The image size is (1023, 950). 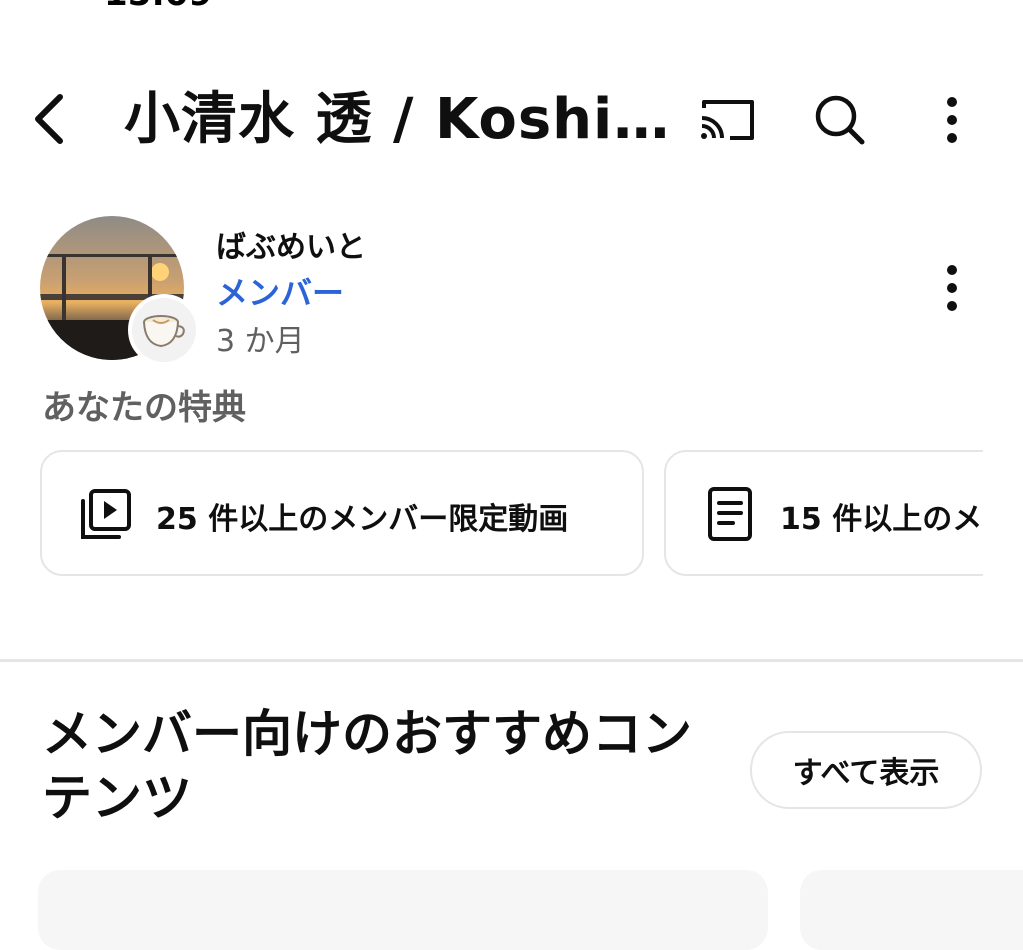 I want to click on video-library-icon, so click(x=106, y=514).